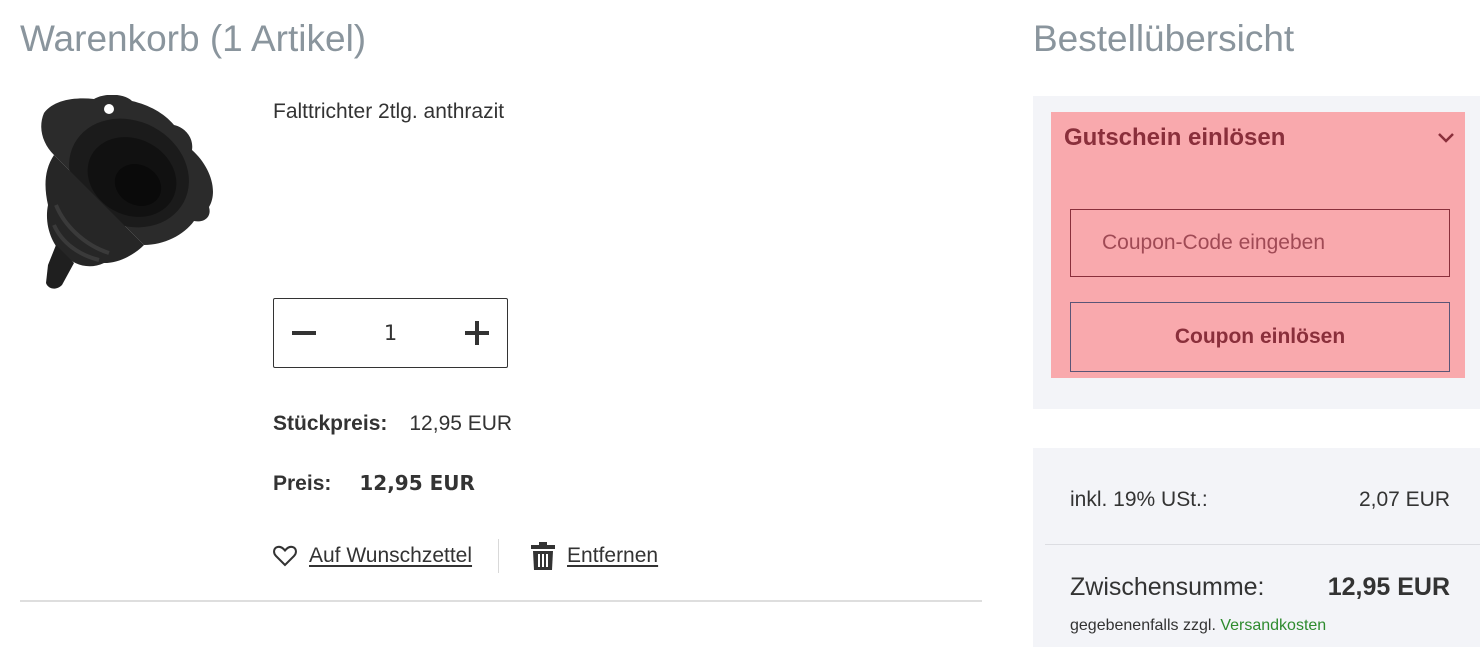 Image resolution: width=1480 pixels, height=647 pixels. Describe the element at coordinates (1143, 625) in the screenshot. I see `shipping-note-text: gegebenenfalls zzgl.` at that location.